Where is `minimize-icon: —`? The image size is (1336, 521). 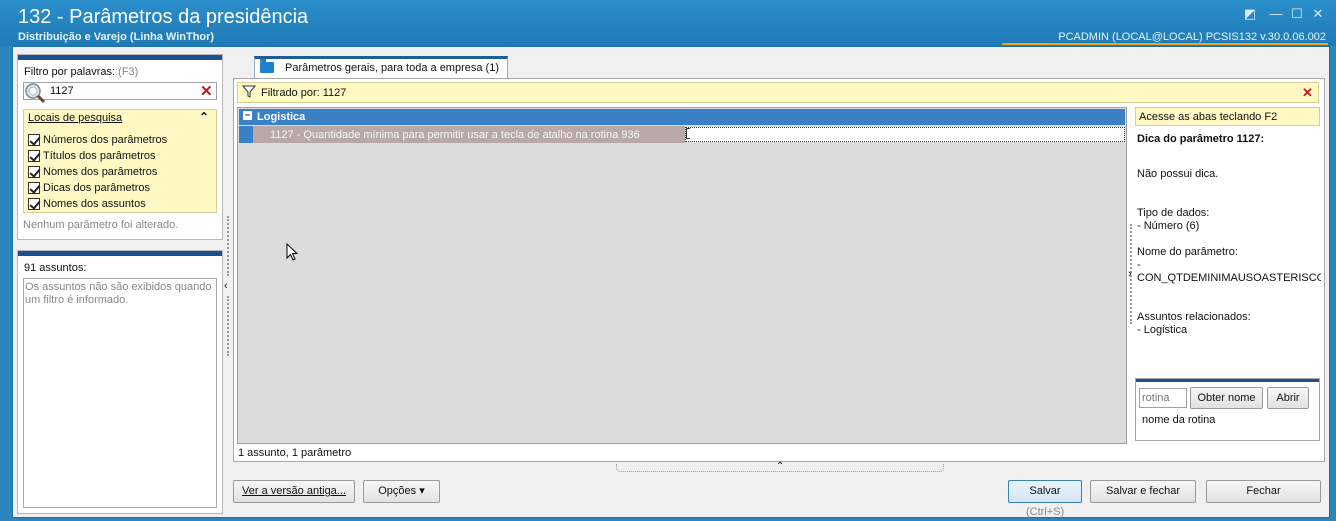 minimize-icon: — is located at coordinates (1276, 14).